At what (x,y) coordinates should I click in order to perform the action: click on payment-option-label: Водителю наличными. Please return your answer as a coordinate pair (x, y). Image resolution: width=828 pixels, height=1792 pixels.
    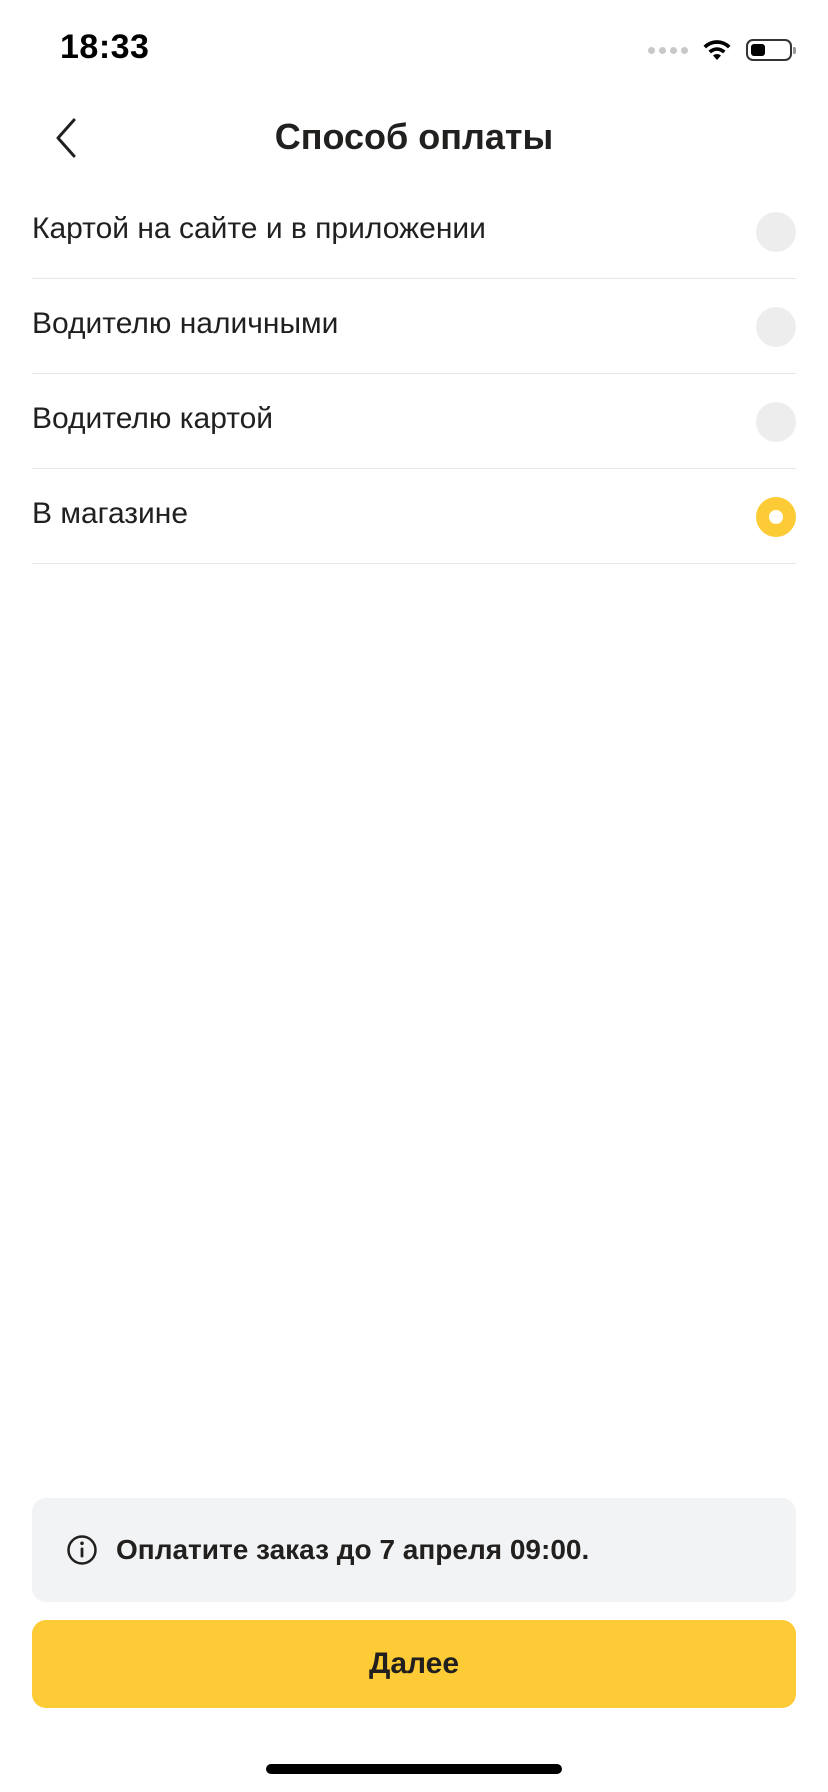
    Looking at the image, I should click on (185, 323).